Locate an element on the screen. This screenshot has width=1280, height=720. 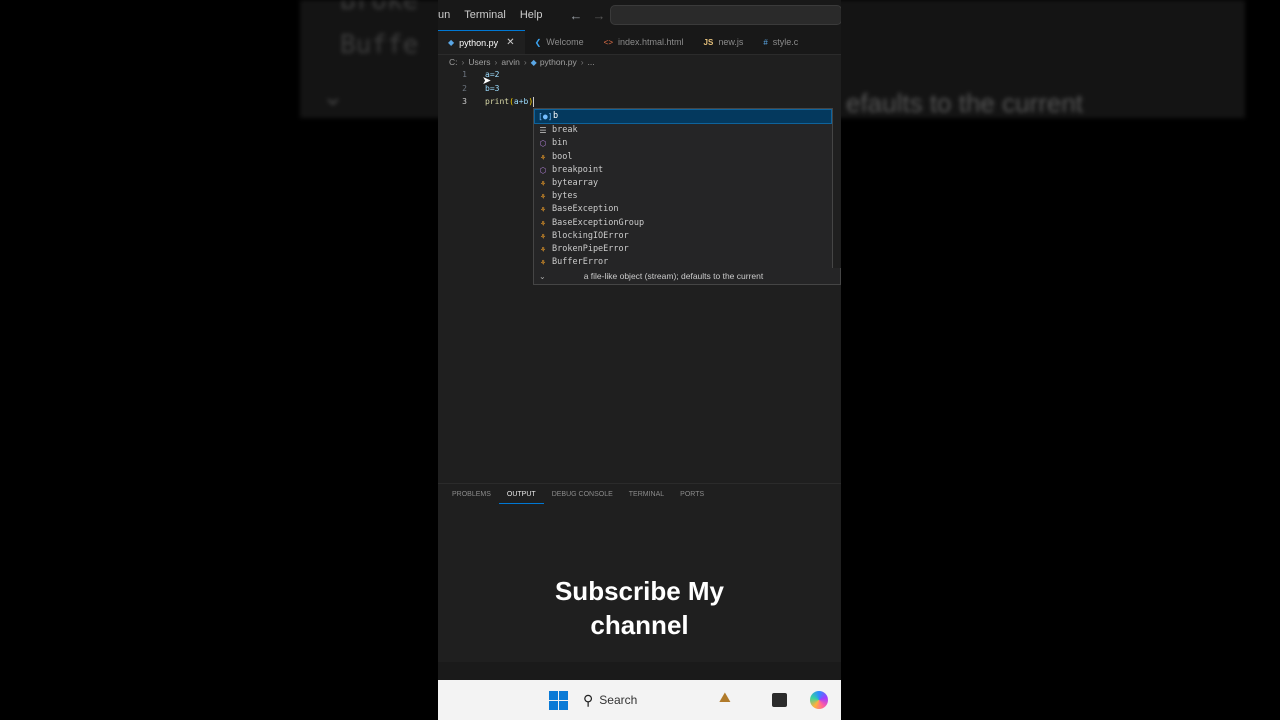
suggestion-label: bool is located at coordinates (562, 156).